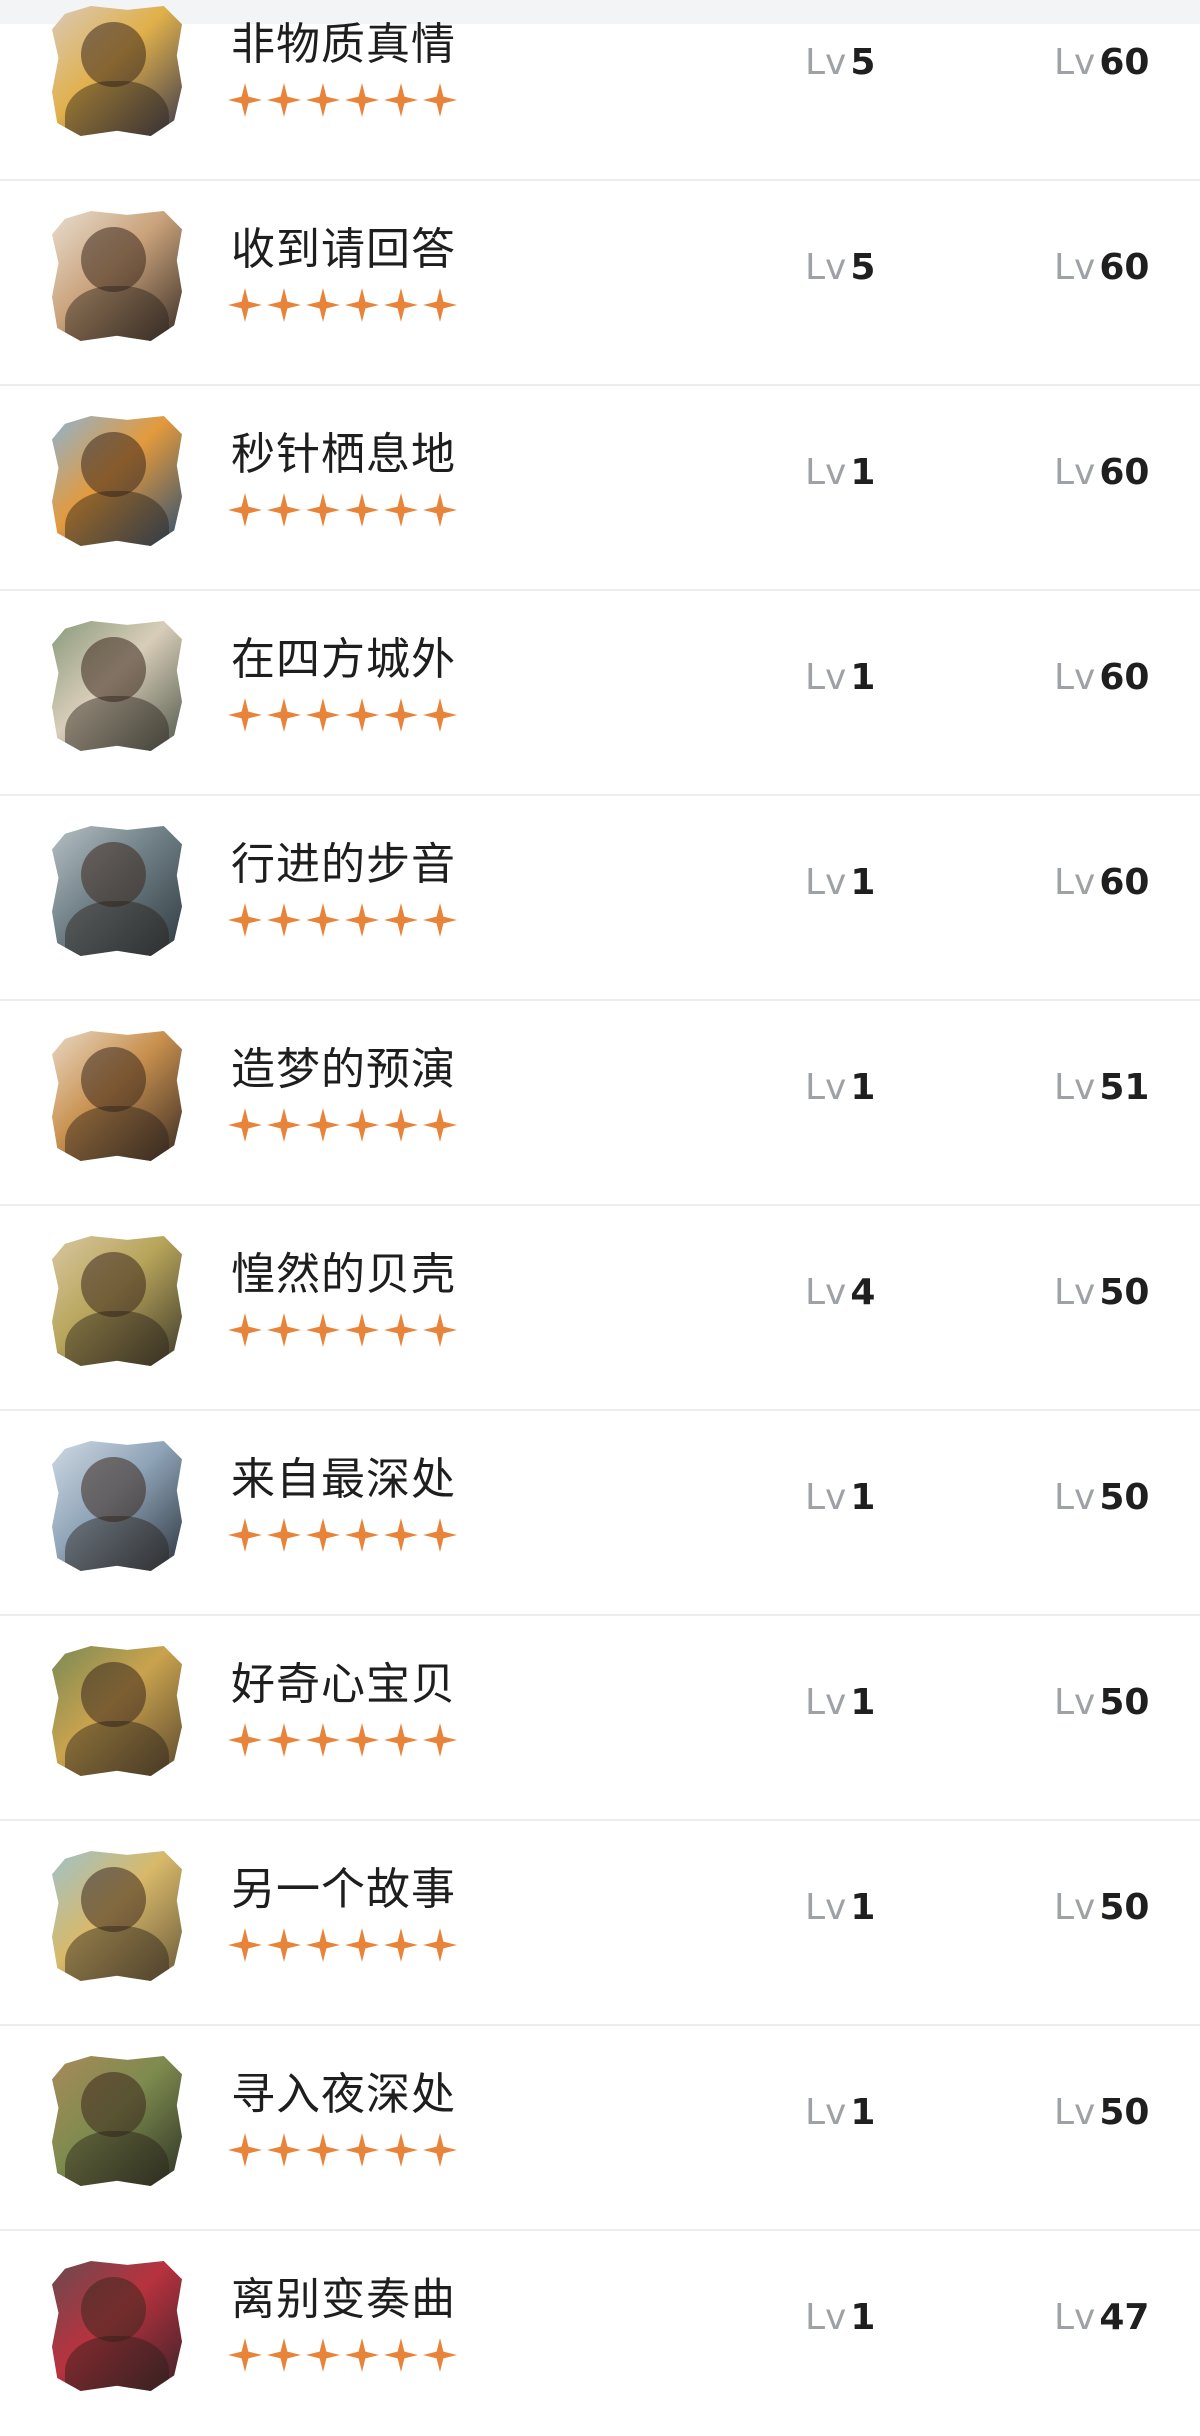 The height and width of the screenshot is (2436, 1200). What do you see at coordinates (600, 1718) in the screenshot?
I see `list-item: 好奇心宝贝 Lv 1 Lv 50` at bounding box center [600, 1718].